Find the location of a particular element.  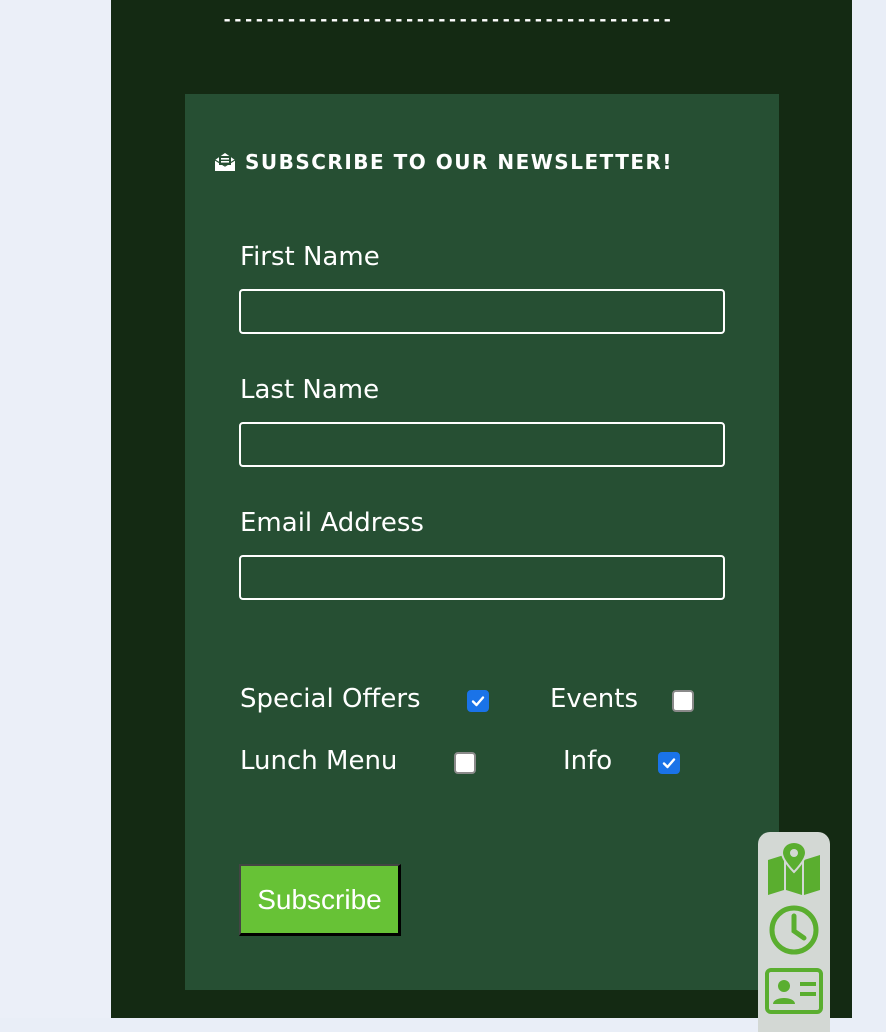

email-input is located at coordinates (482, 577).